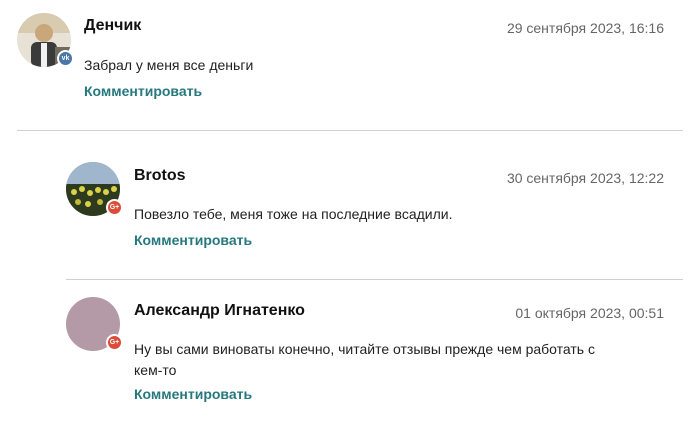 The width and height of the screenshot is (690, 422). What do you see at coordinates (65, 58) in the screenshot?
I see `vk-icon: vk` at bounding box center [65, 58].